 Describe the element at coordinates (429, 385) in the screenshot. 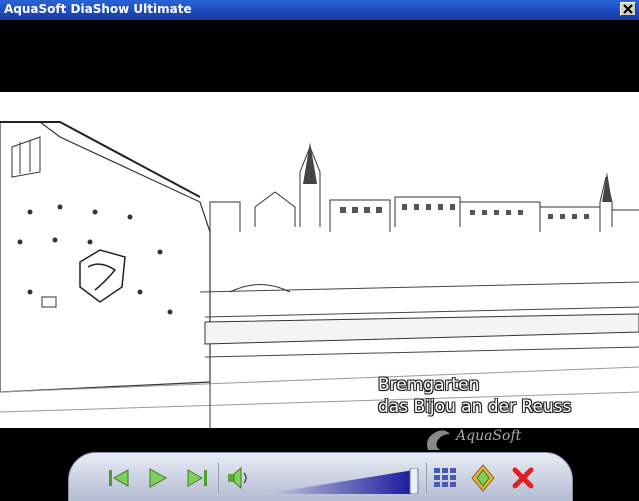

I see `caption-line-1: Bremgarten` at that location.